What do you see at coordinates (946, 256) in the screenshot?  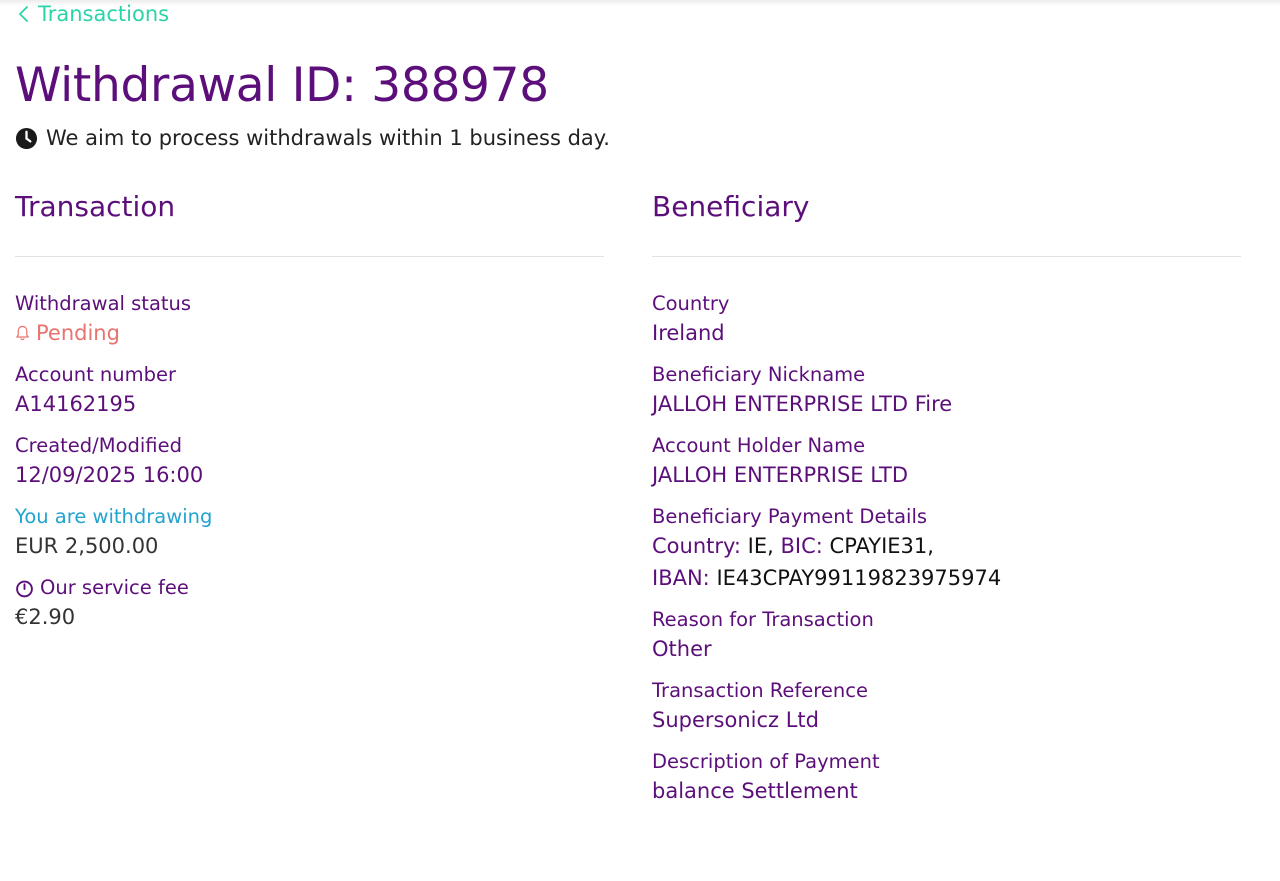 I see `beneficiary-divider` at bounding box center [946, 256].